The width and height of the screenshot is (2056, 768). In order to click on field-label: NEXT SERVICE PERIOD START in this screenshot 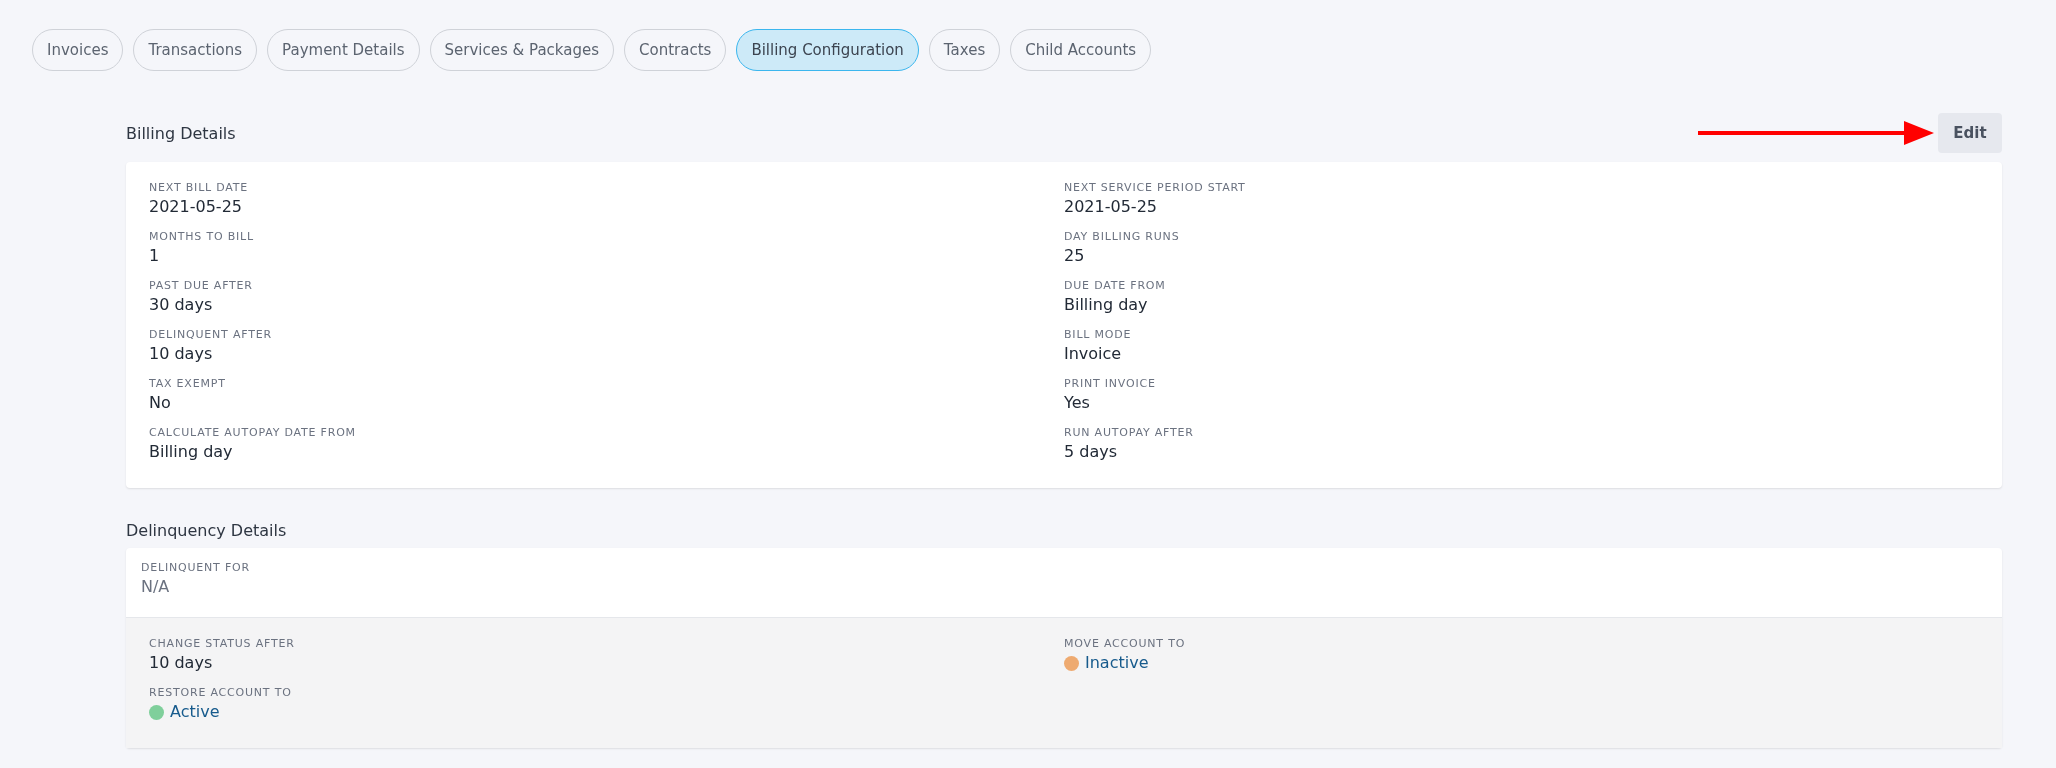, I will do `click(1155, 188)`.